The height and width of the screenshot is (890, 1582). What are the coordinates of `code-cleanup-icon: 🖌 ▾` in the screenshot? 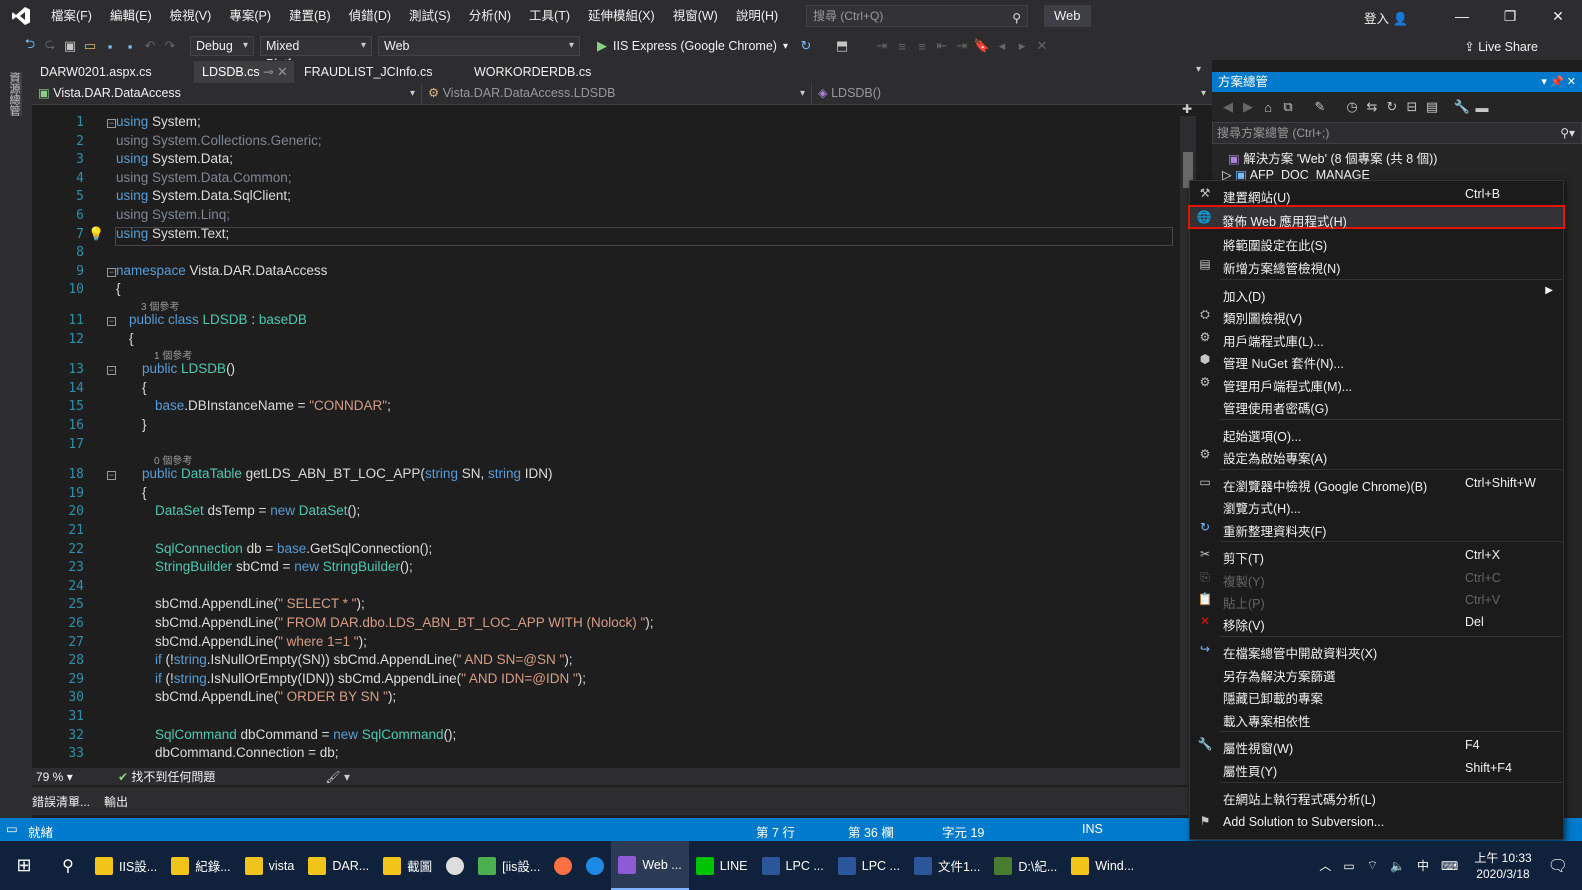 It's located at (337, 777).